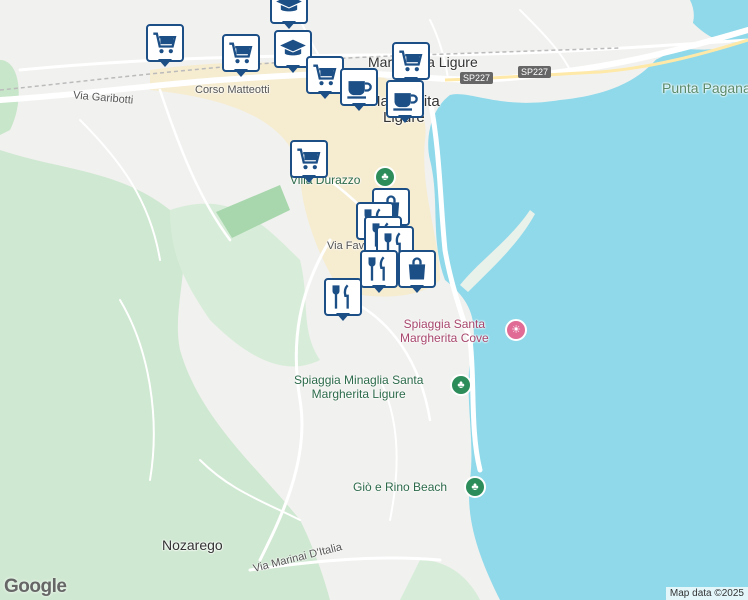  Describe the element at coordinates (400, 487) in the screenshot. I see `poi-label-gio-rino-beach: Giò e Rino Beach` at that location.